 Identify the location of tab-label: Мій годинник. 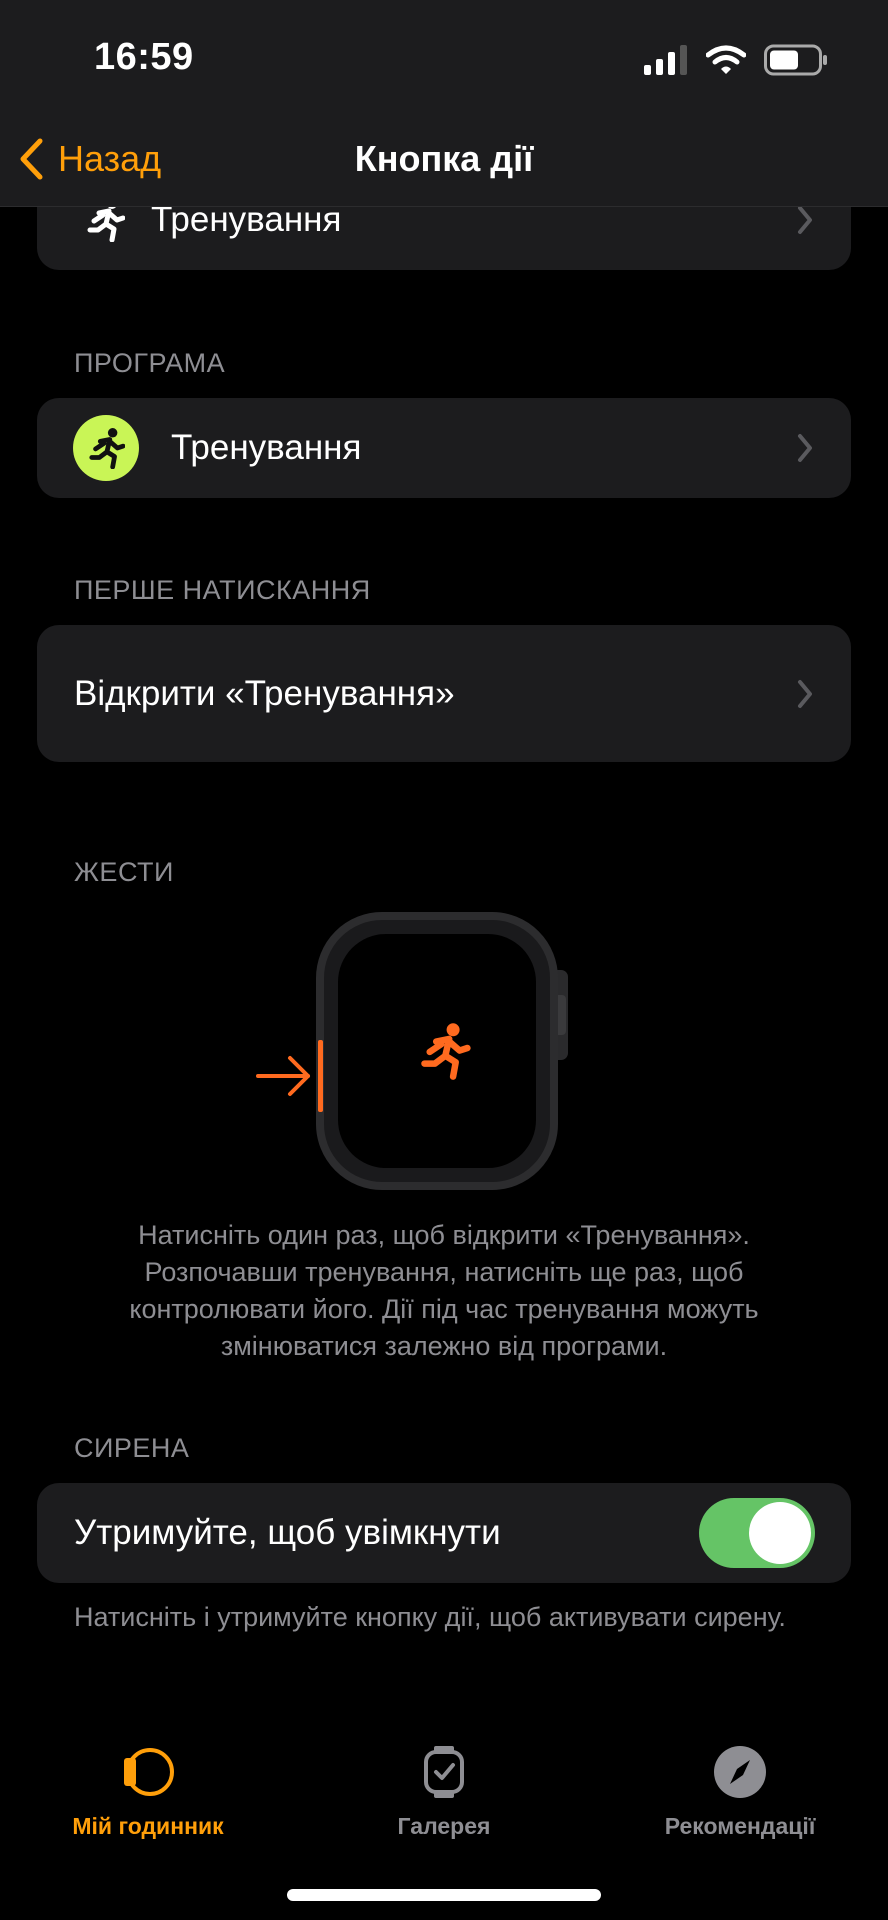
(148, 1826).